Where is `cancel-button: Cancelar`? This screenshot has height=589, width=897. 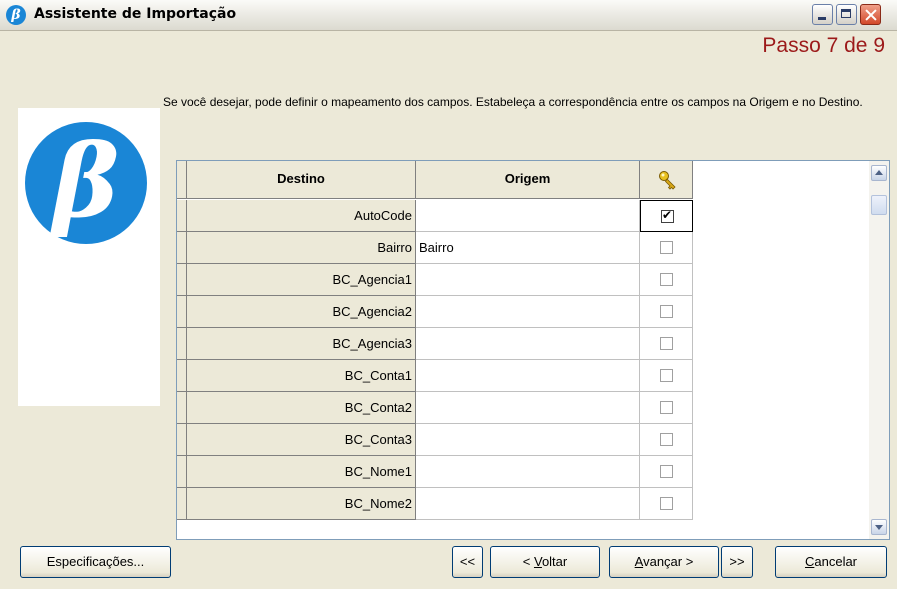 cancel-button: Cancelar is located at coordinates (831, 562).